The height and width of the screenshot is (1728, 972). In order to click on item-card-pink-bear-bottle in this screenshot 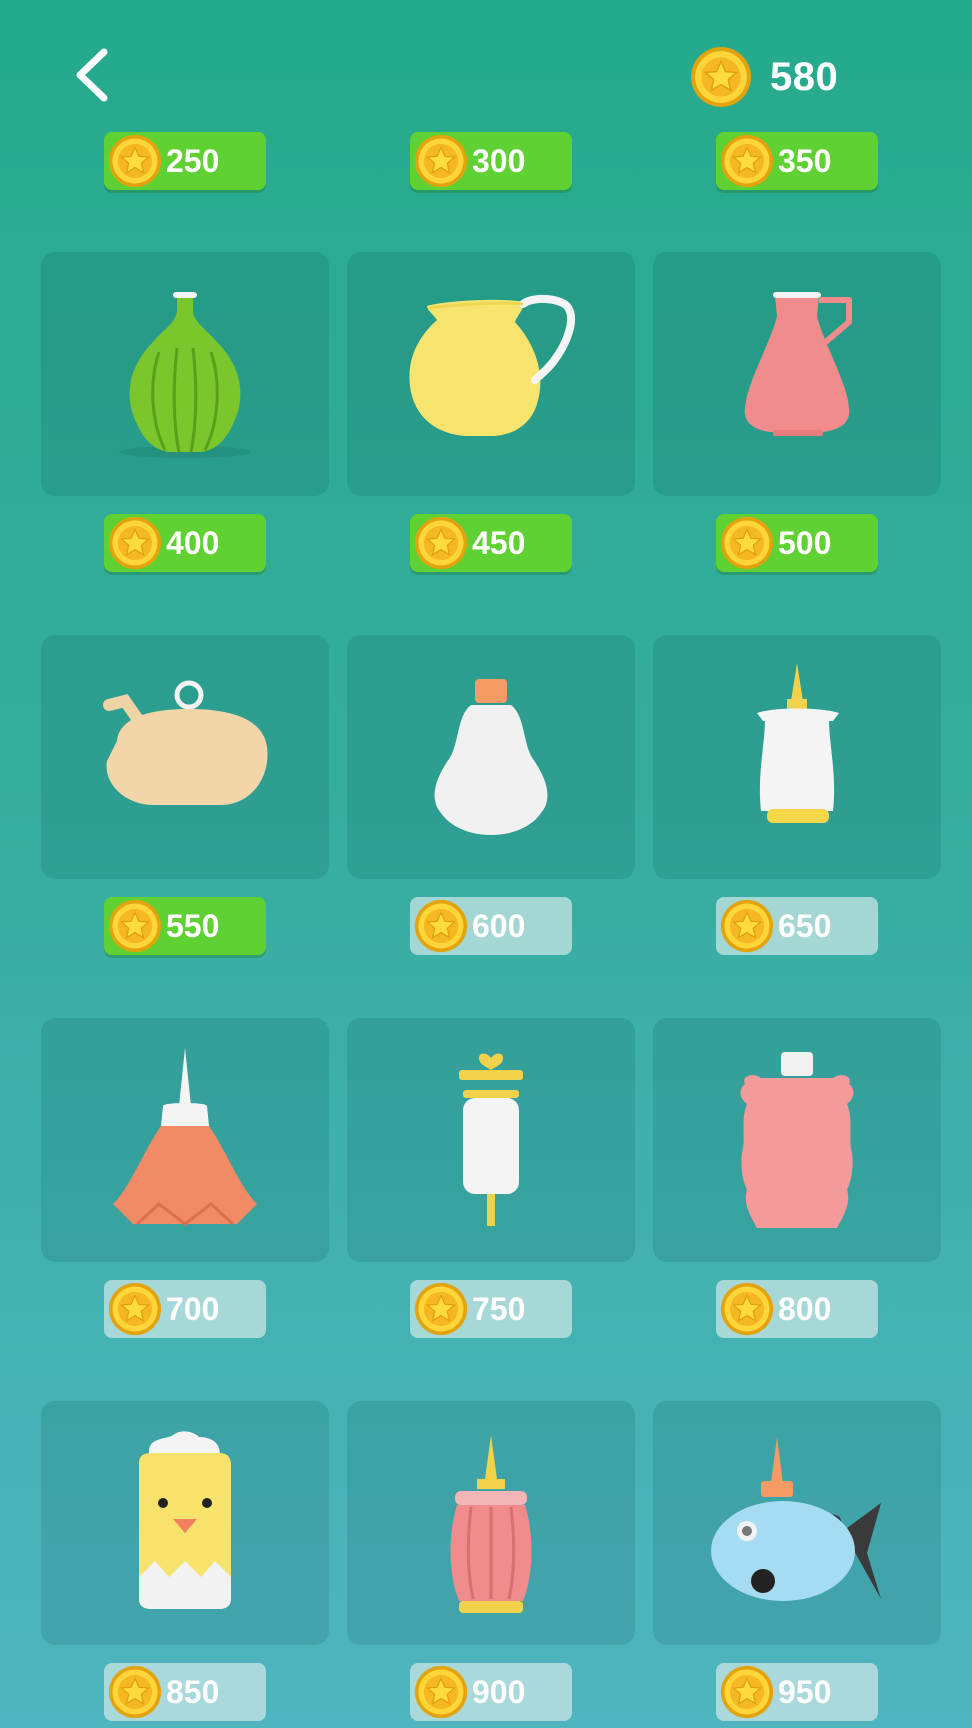, I will do `click(797, 1140)`.